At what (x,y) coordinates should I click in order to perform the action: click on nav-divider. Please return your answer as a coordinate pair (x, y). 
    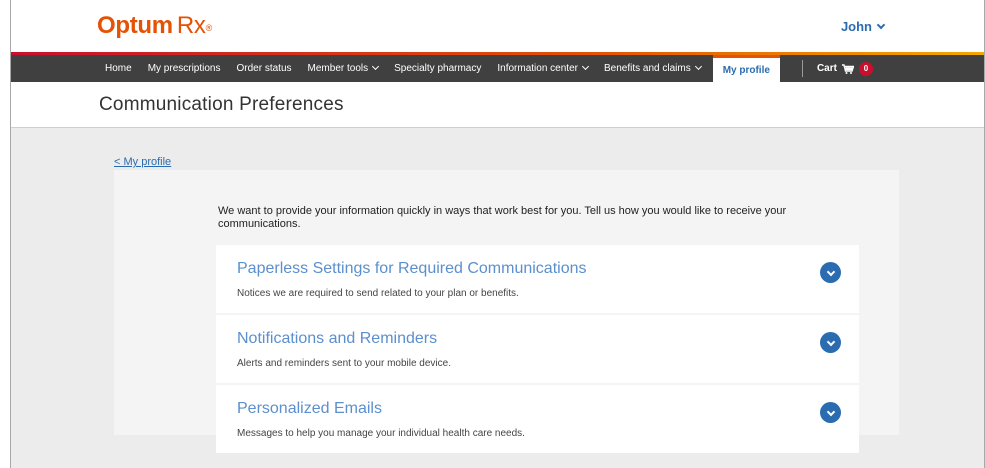
    Looking at the image, I should click on (802, 68).